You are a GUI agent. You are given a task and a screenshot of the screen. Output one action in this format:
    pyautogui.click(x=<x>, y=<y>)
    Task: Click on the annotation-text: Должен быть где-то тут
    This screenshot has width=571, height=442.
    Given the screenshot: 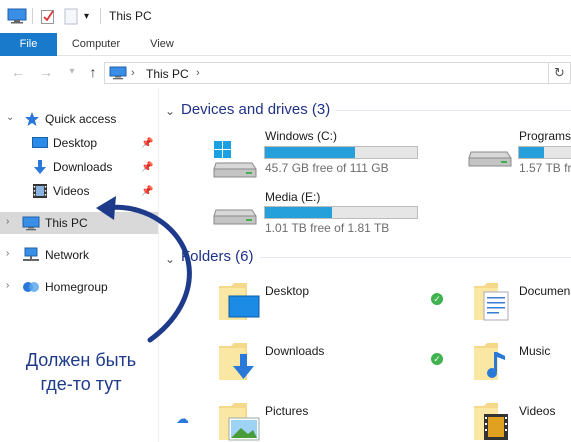 What is the action you would take?
    pyautogui.click(x=81, y=372)
    